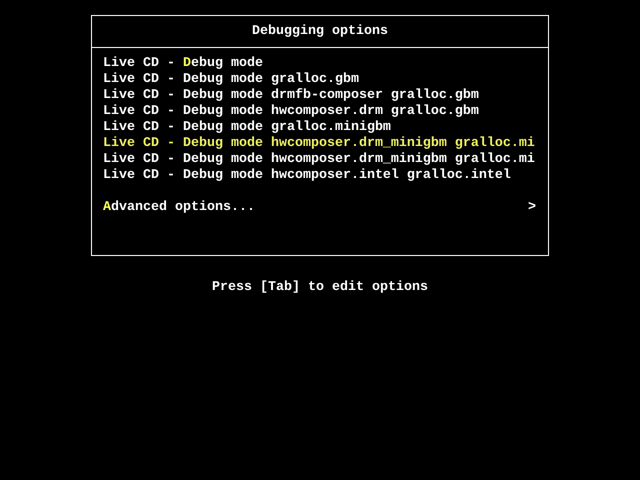 The height and width of the screenshot is (480, 640). Describe the element at coordinates (247, 128) in the screenshot. I see `menu-entry: Live CD - Debug mode gralloc.minigbm` at that location.